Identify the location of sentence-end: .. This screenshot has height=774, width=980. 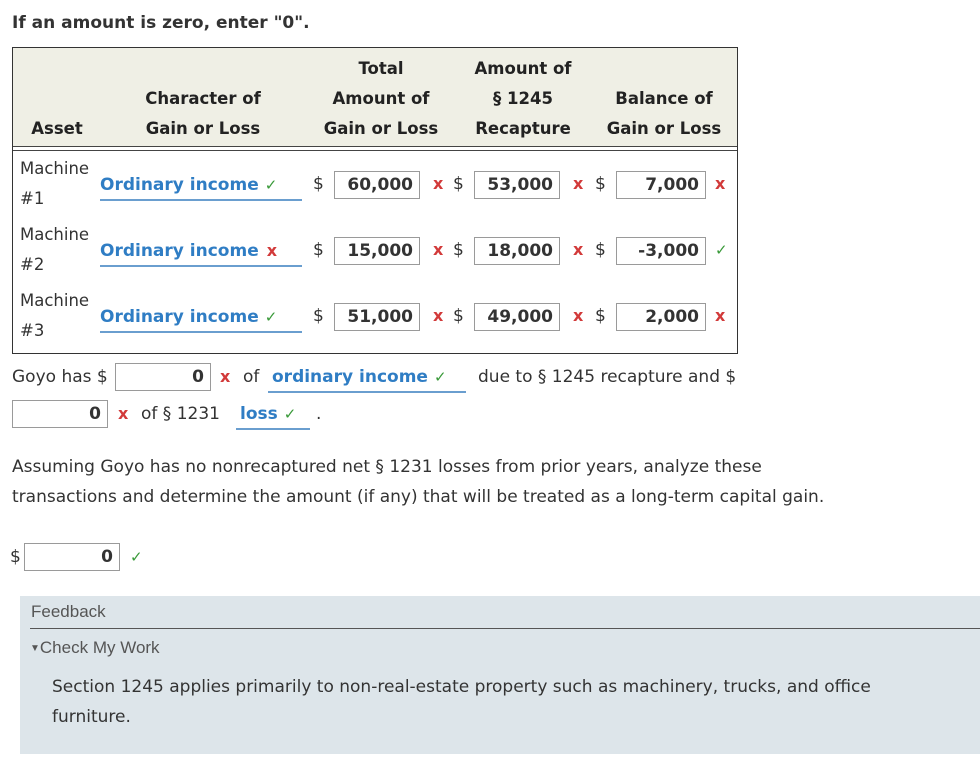
(319, 414).